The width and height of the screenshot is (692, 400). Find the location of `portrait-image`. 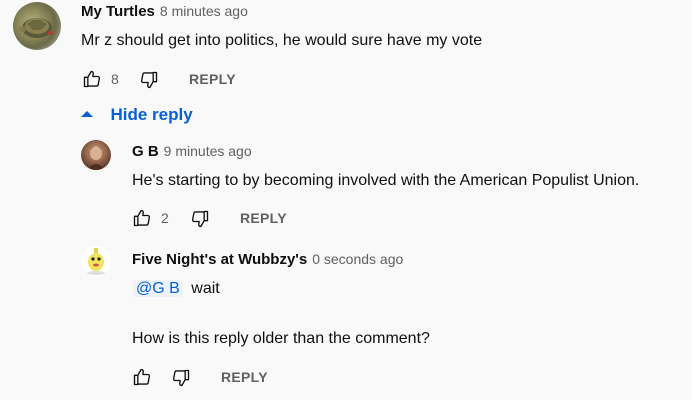

portrait-image is located at coordinates (96, 158).